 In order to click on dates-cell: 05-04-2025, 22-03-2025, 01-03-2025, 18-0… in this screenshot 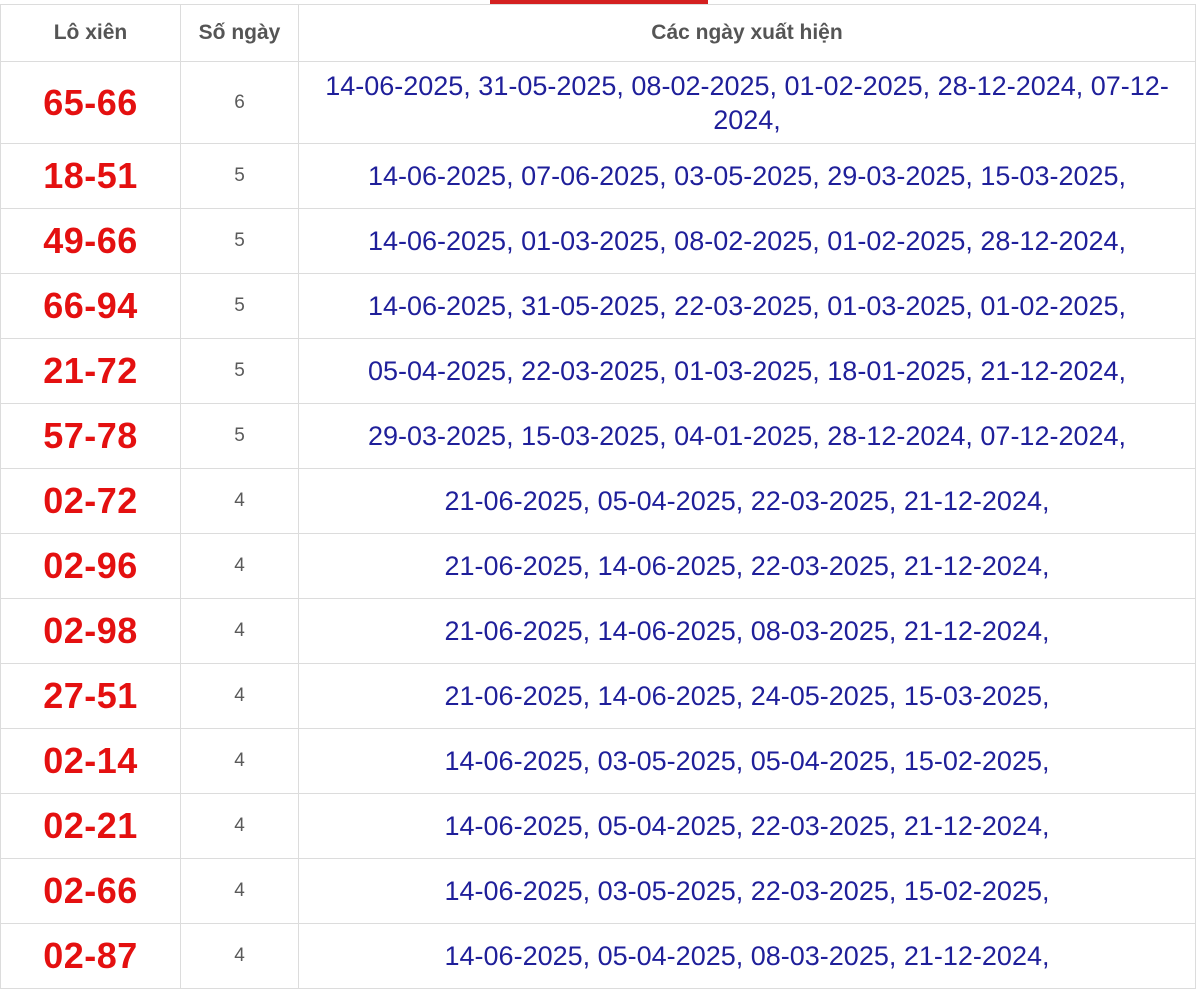, I will do `click(747, 371)`.